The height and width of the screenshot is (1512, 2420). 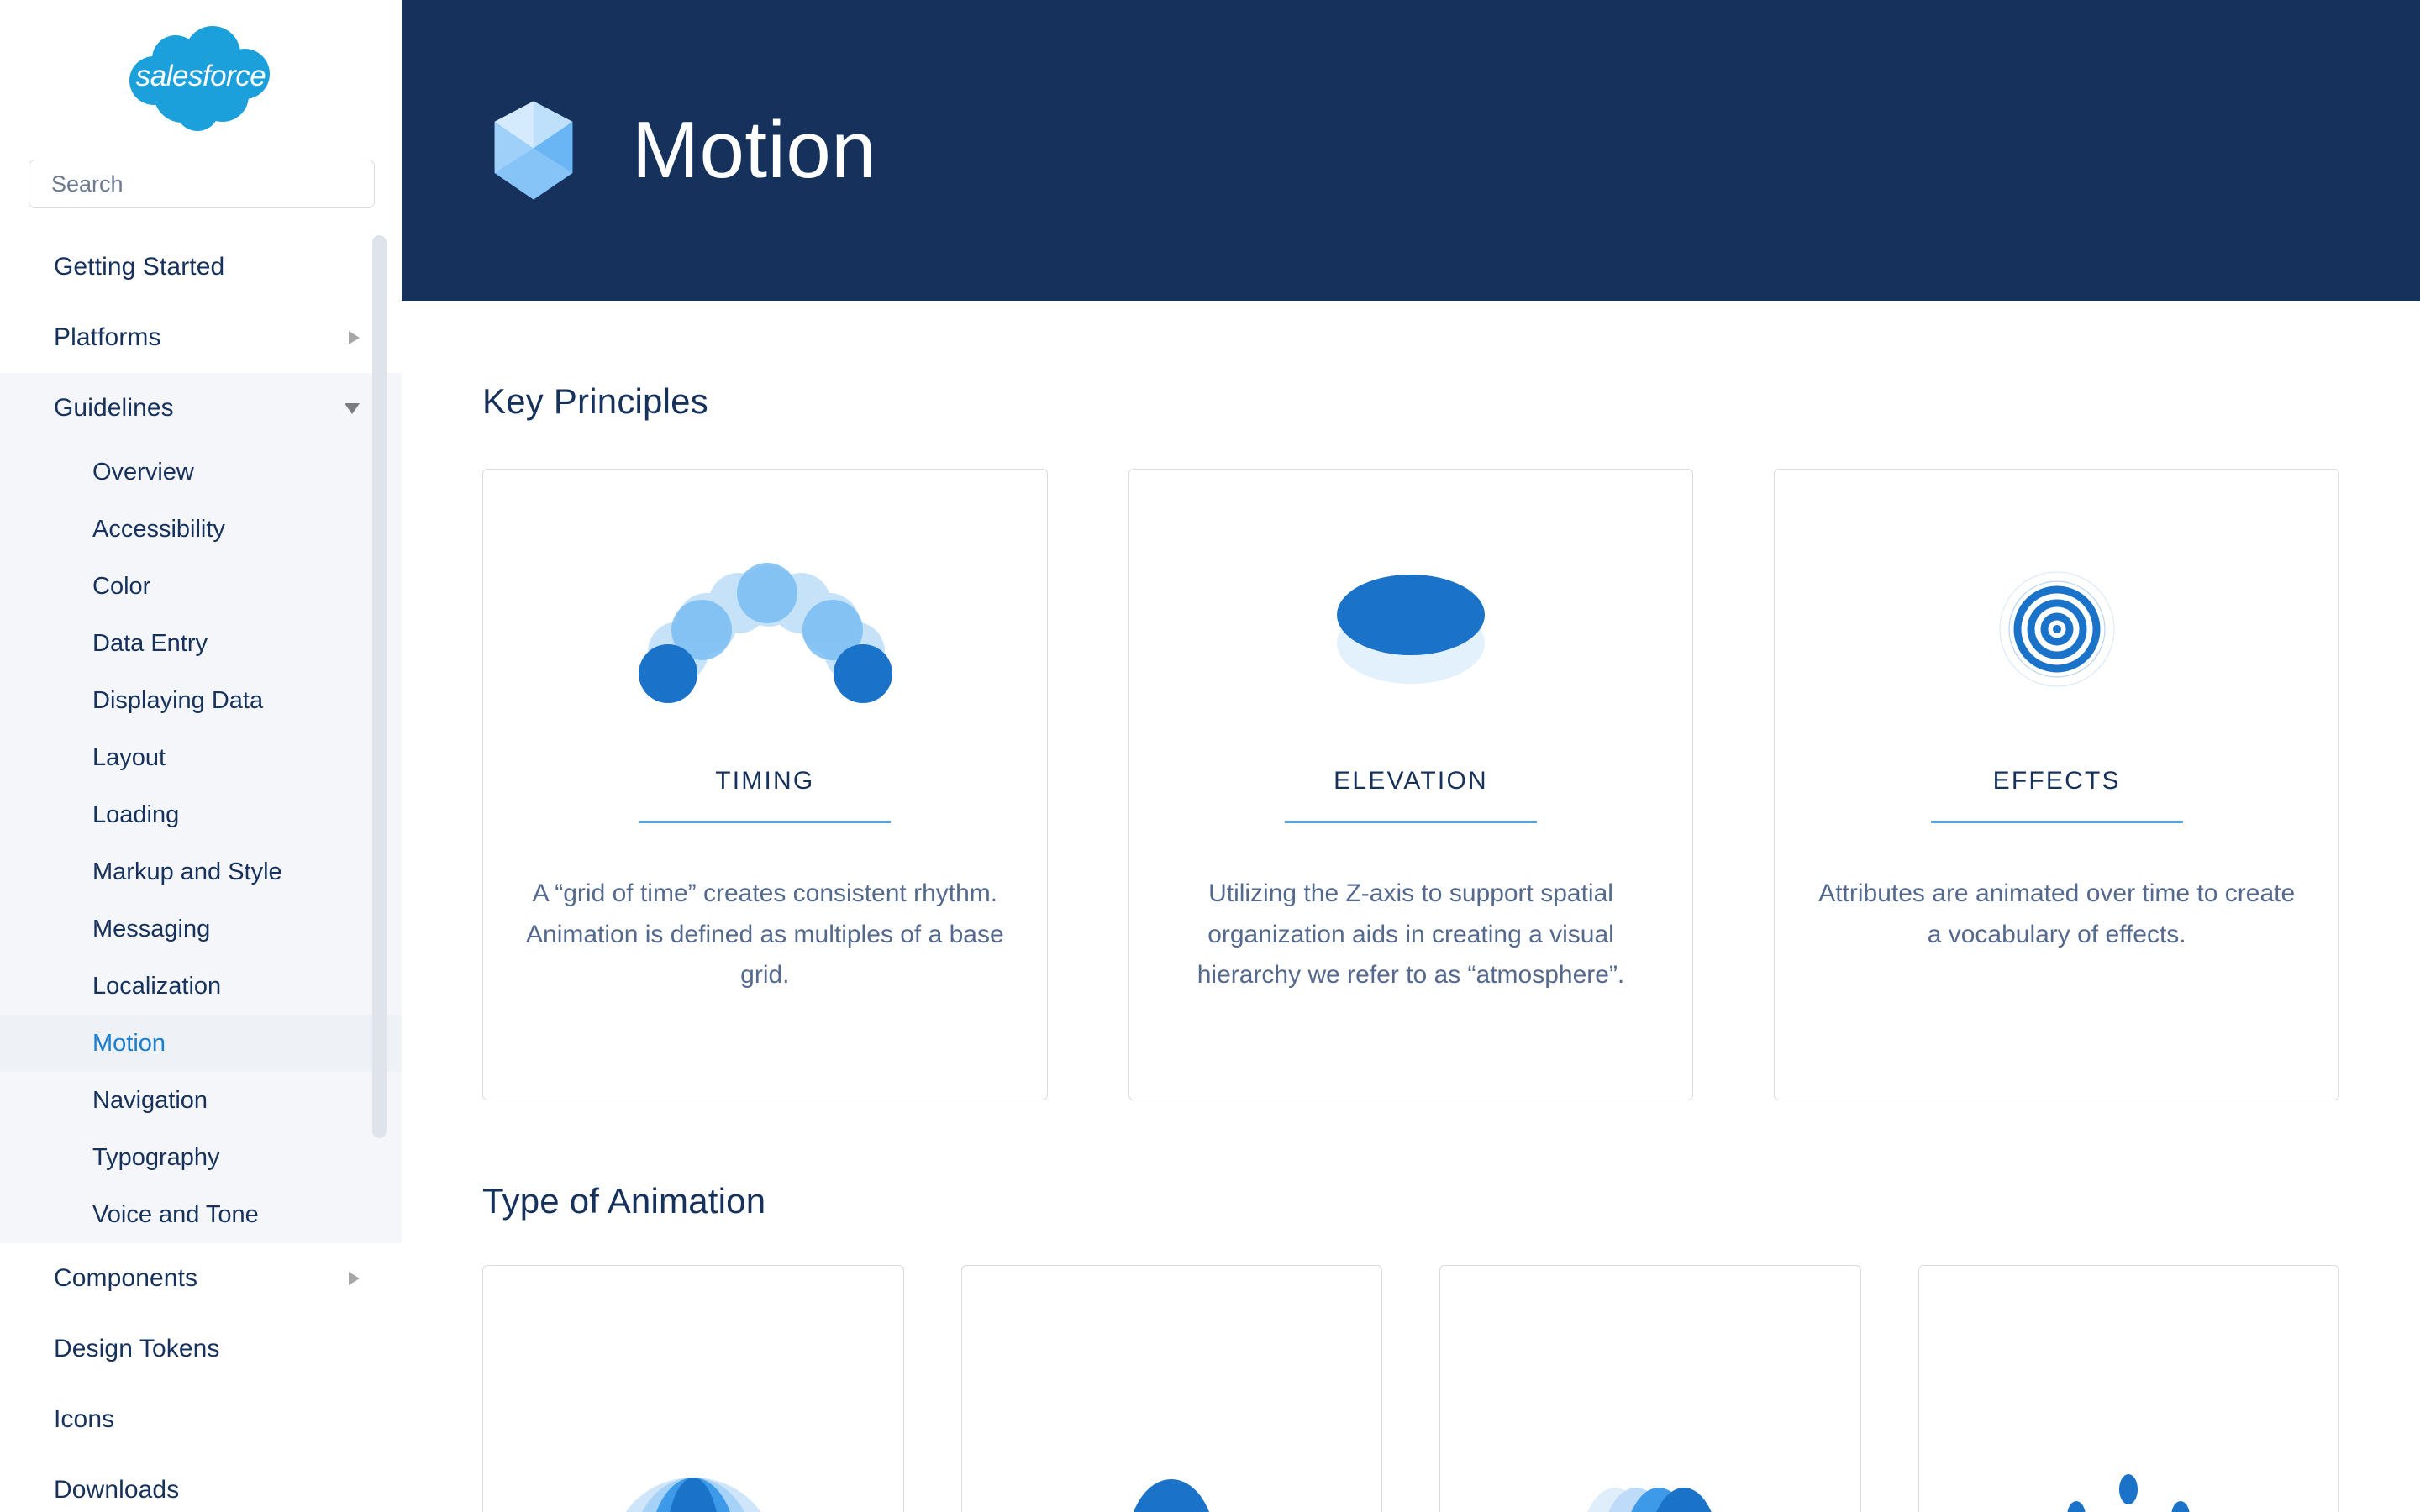 I want to click on sidebar-scrollbar, so click(x=379, y=873).